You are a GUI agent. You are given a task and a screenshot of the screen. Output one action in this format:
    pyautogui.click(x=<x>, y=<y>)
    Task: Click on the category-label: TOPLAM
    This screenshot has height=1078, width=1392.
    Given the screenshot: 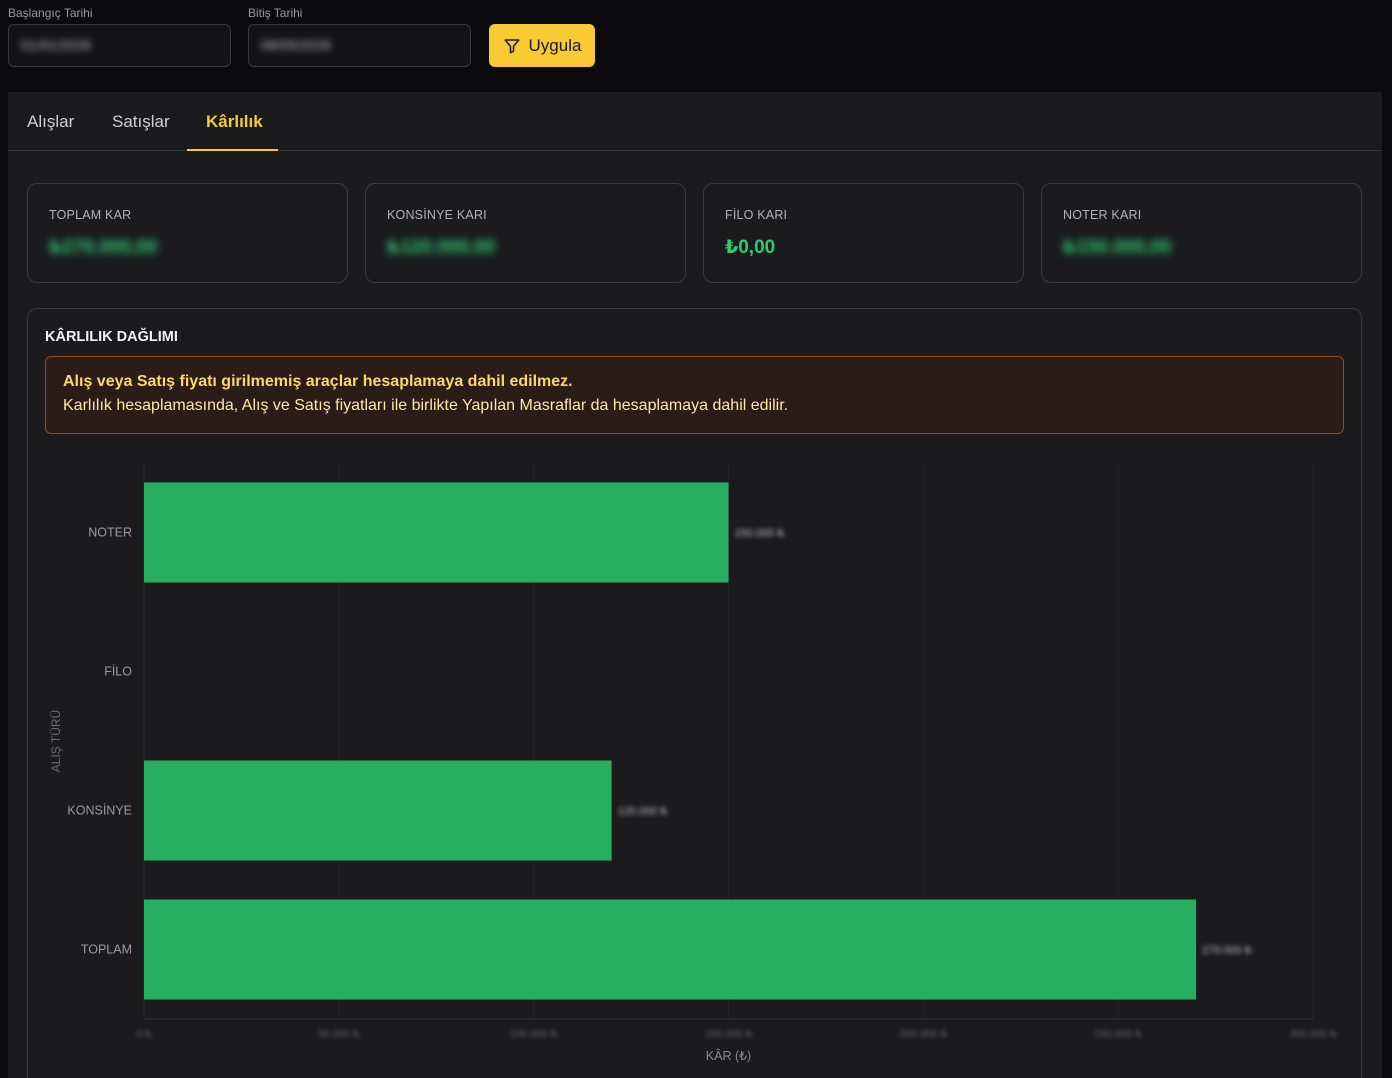 What is the action you would take?
    pyautogui.click(x=106, y=950)
    